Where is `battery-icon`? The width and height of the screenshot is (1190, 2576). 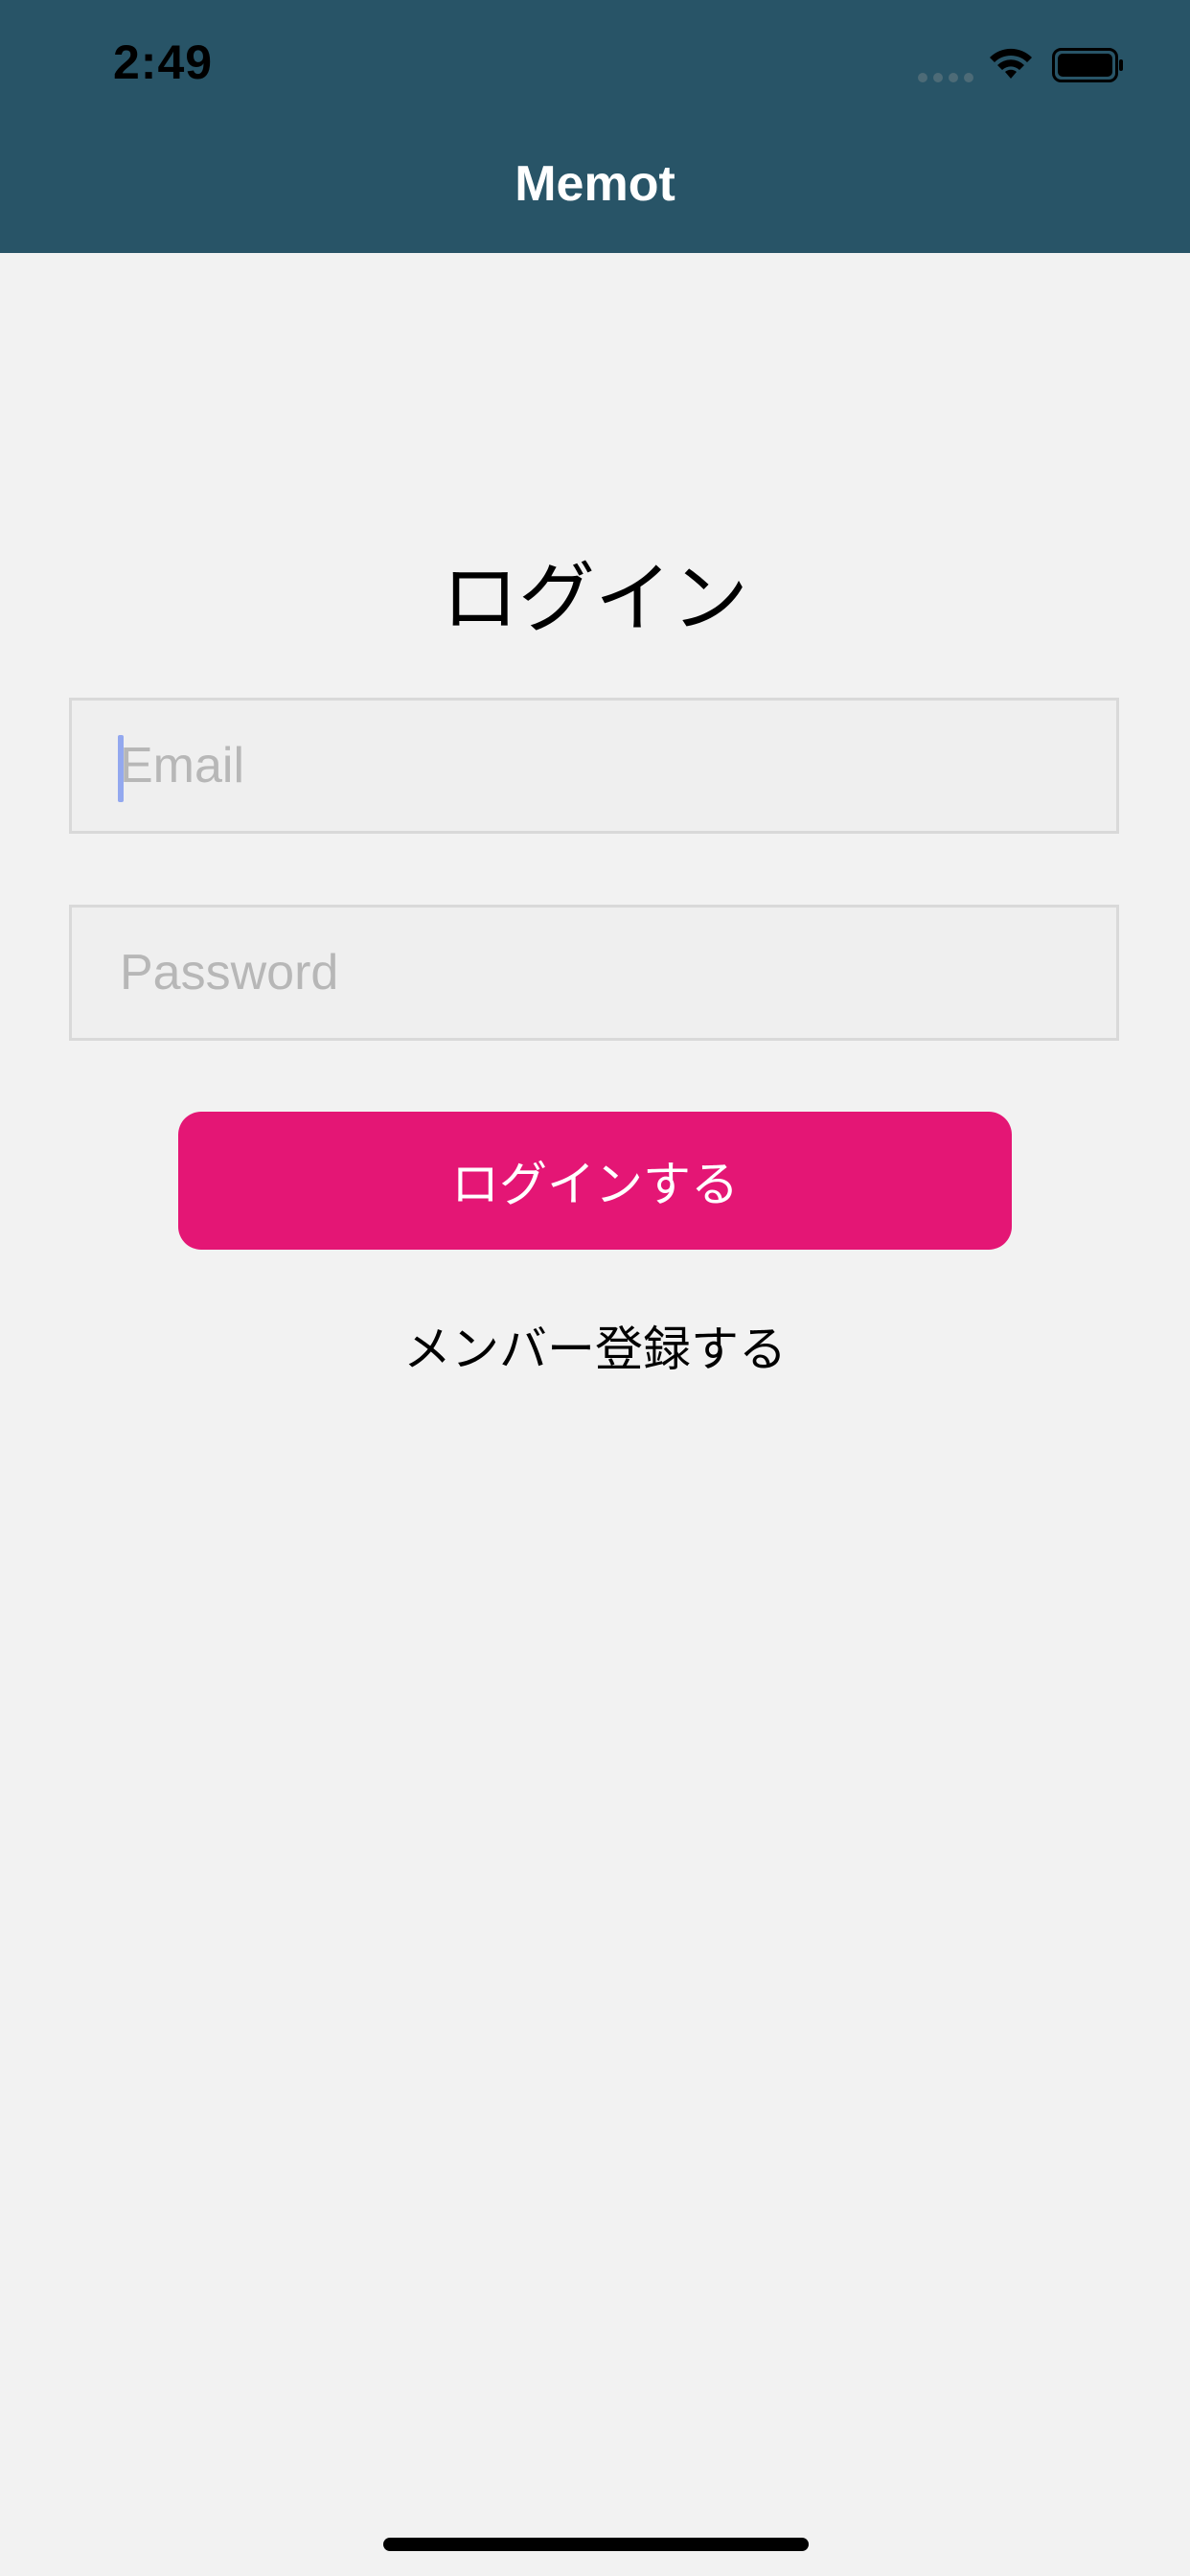 battery-icon is located at coordinates (1088, 65).